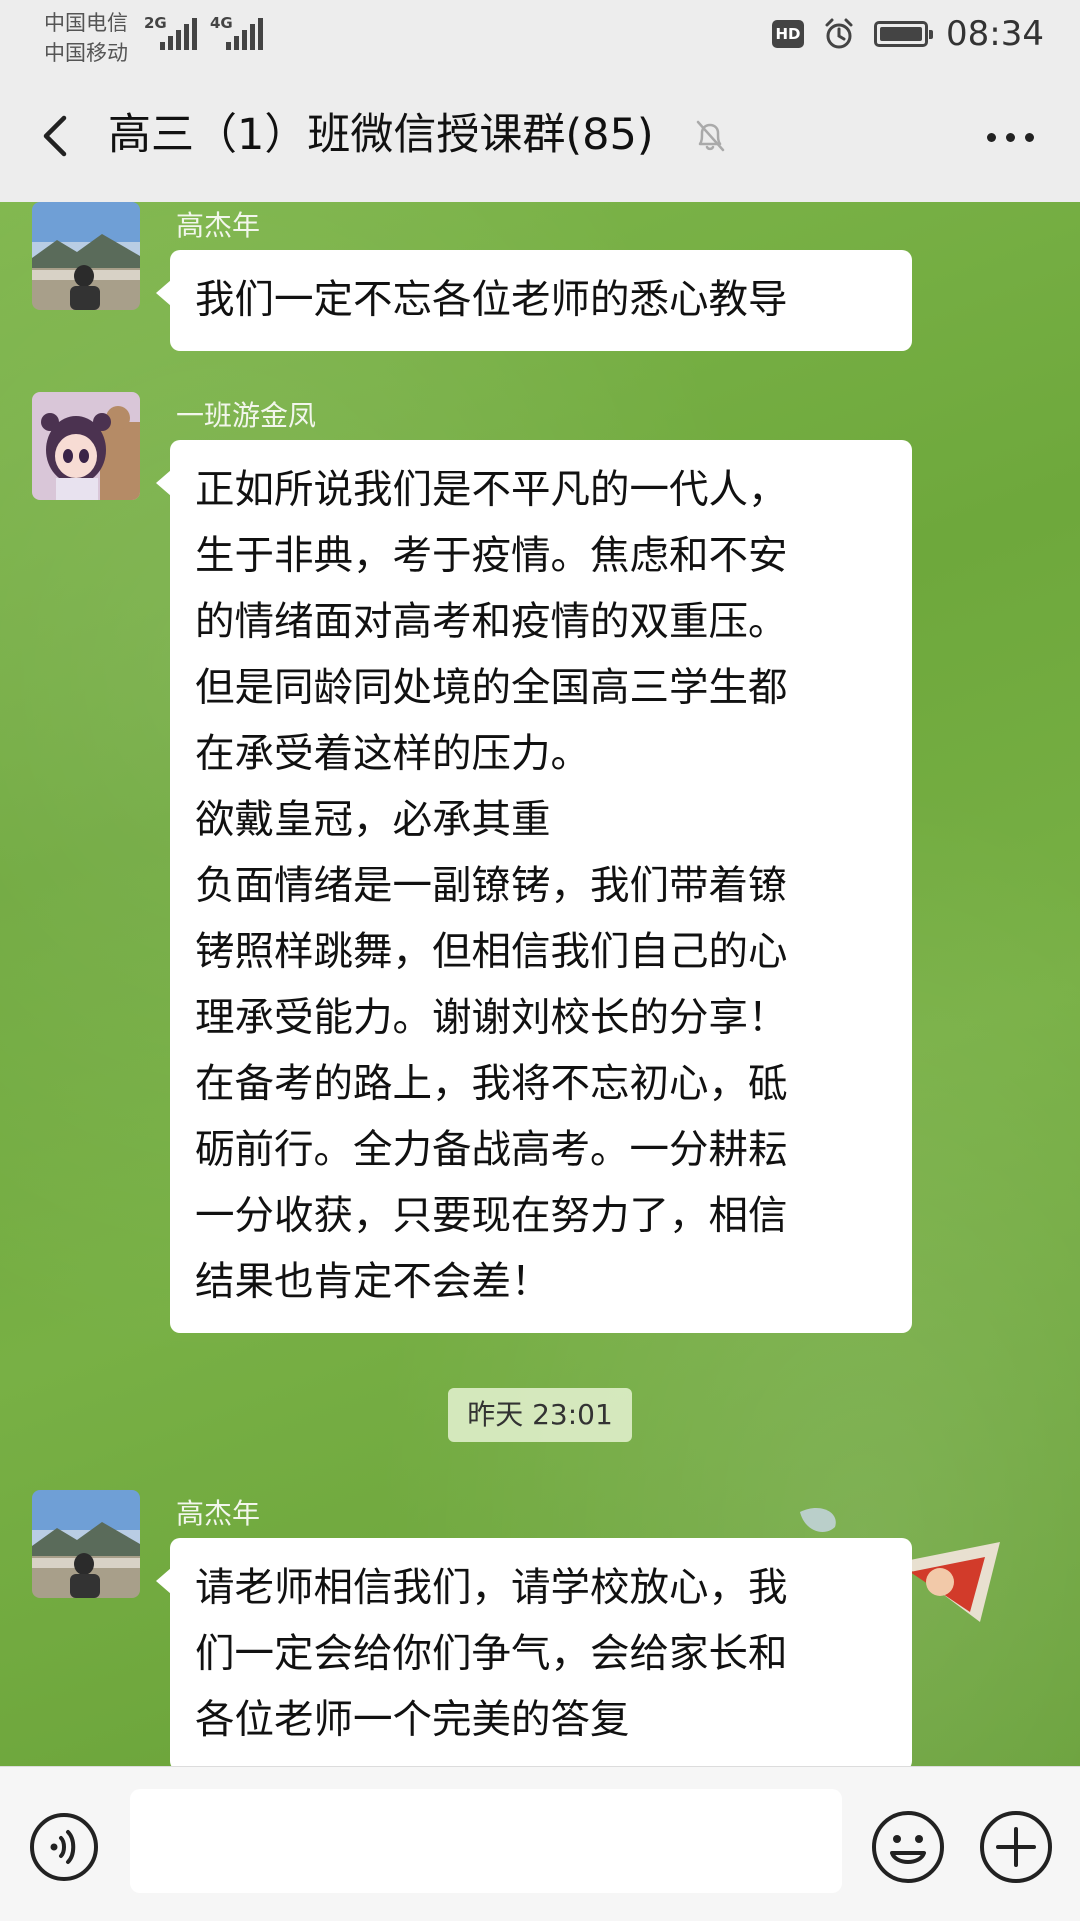 The width and height of the screenshot is (1080, 1921). I want to click on plus-icon, so click(1016, 1847).